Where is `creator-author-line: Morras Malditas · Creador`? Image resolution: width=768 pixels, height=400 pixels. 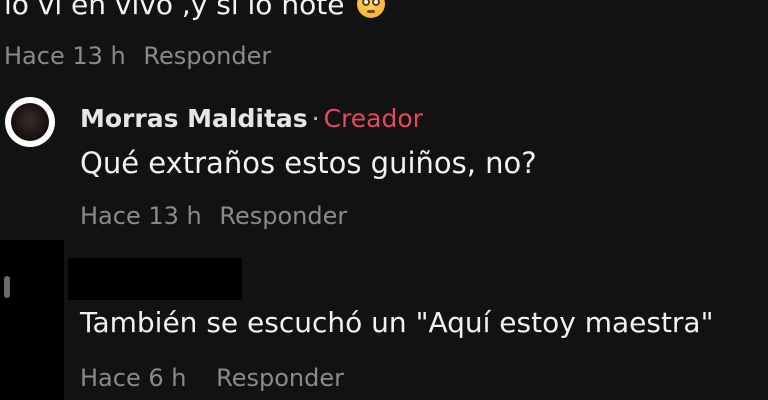 creator-author-line: Morras Malditas · Creador is located at coordinates (251, 118).